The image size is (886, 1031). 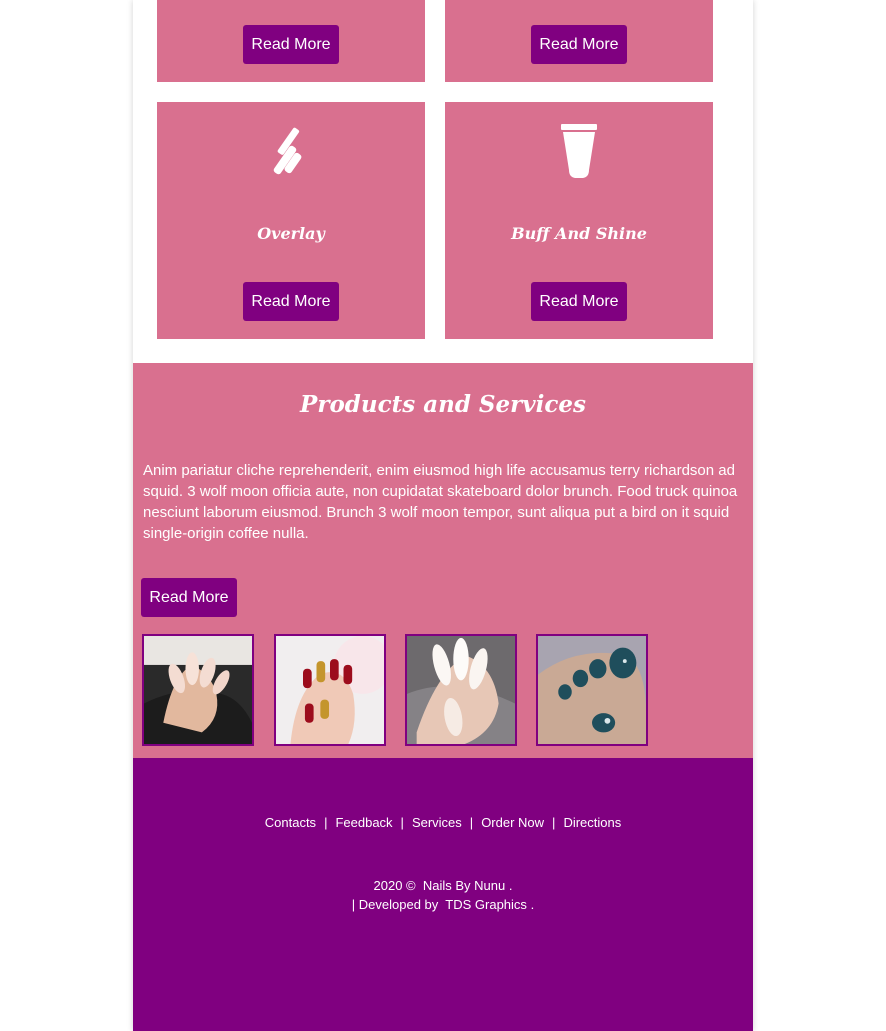 What do you see at coordinates (579, 152) in the screenshot?
I see `cream-tube-icon` at bounding box center [579, 152].